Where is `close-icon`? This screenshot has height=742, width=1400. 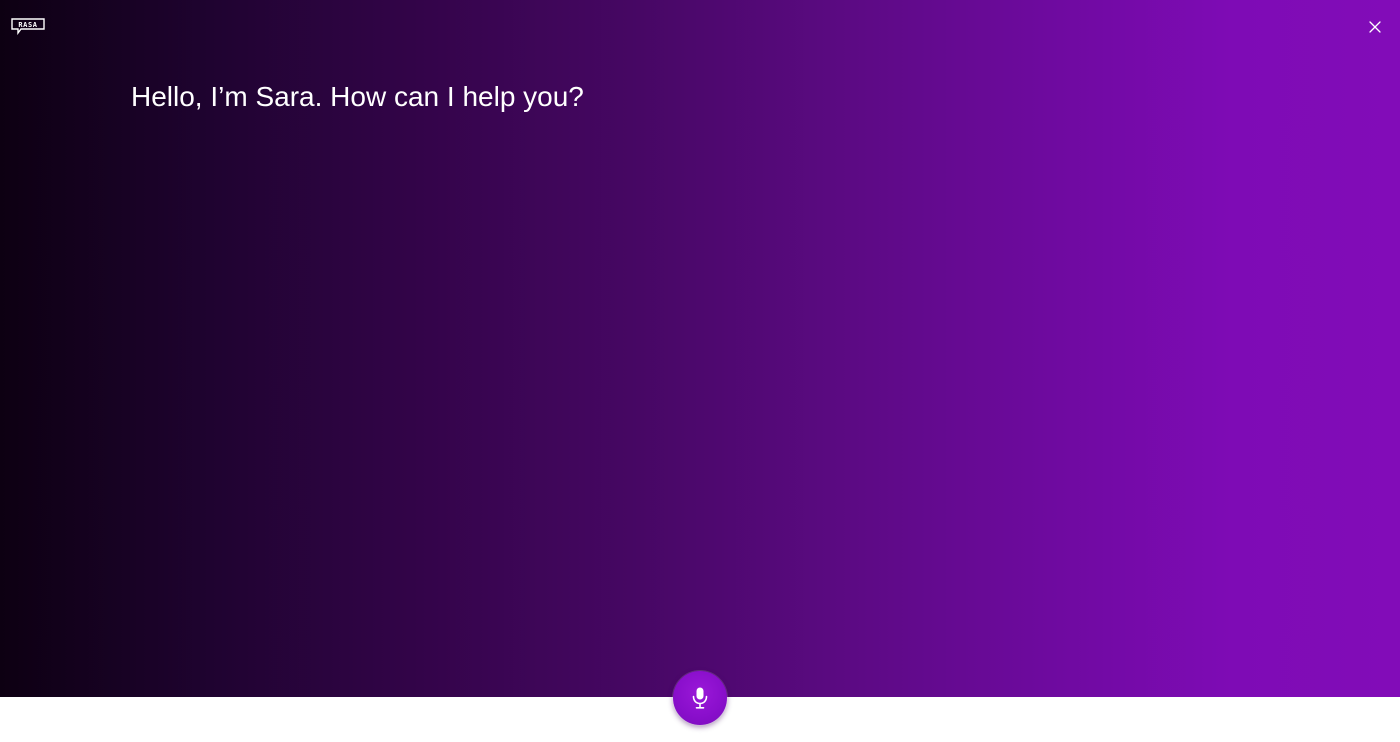 close-icon is located at coordinates (1375, 27).